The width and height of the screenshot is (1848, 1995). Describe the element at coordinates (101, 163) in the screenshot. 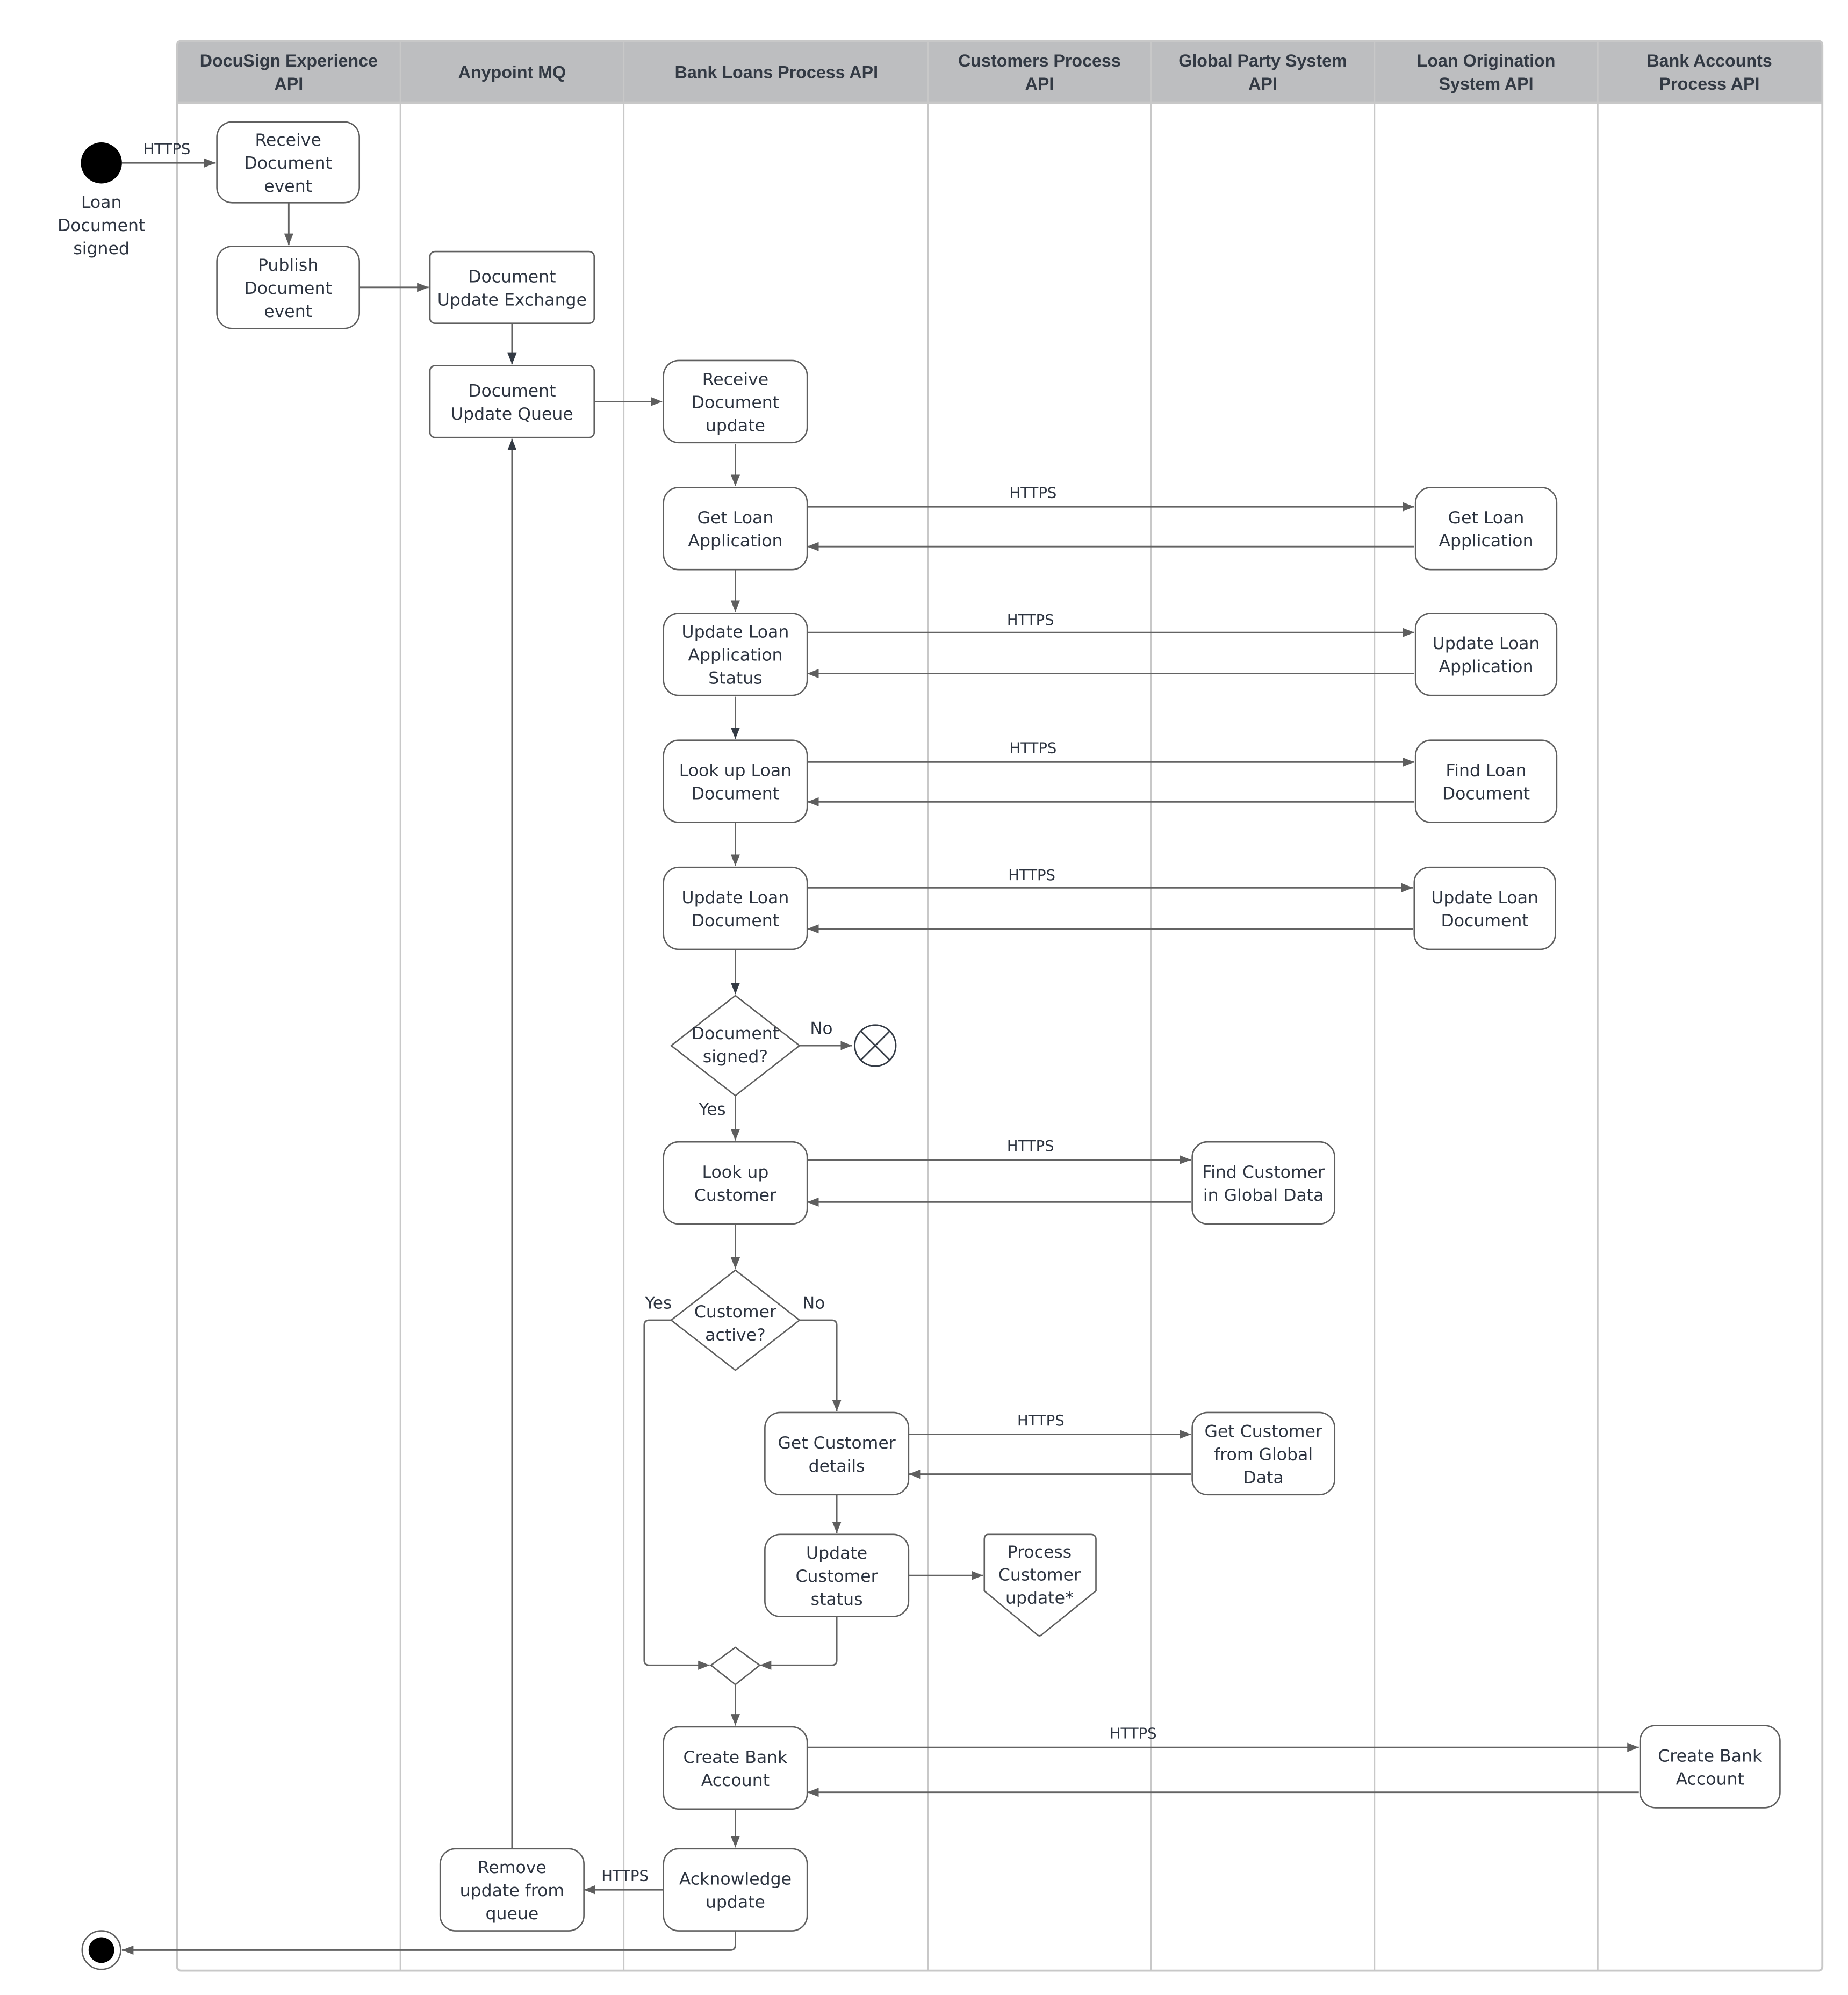

I see `start-icon` at that location.